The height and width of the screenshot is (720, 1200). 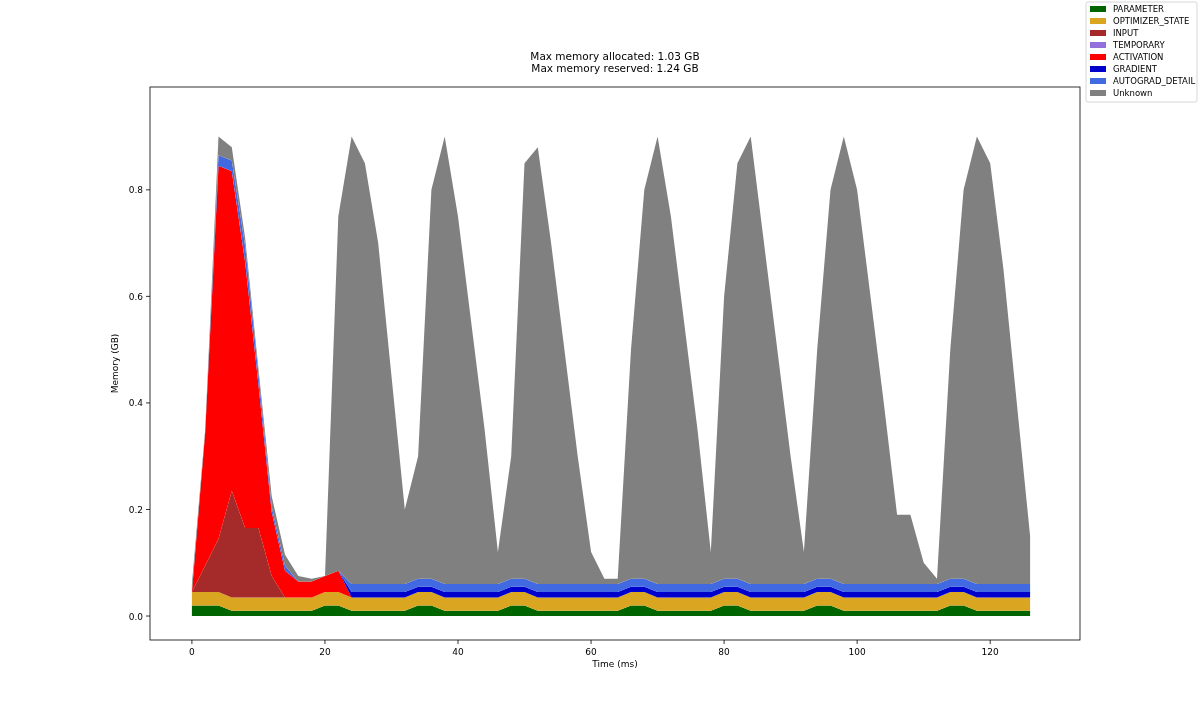 What do you see at coordinates (1138, 9) in the screenshot?
I see `legend-label: PARAMETER` at bounding box center [1138, 9].